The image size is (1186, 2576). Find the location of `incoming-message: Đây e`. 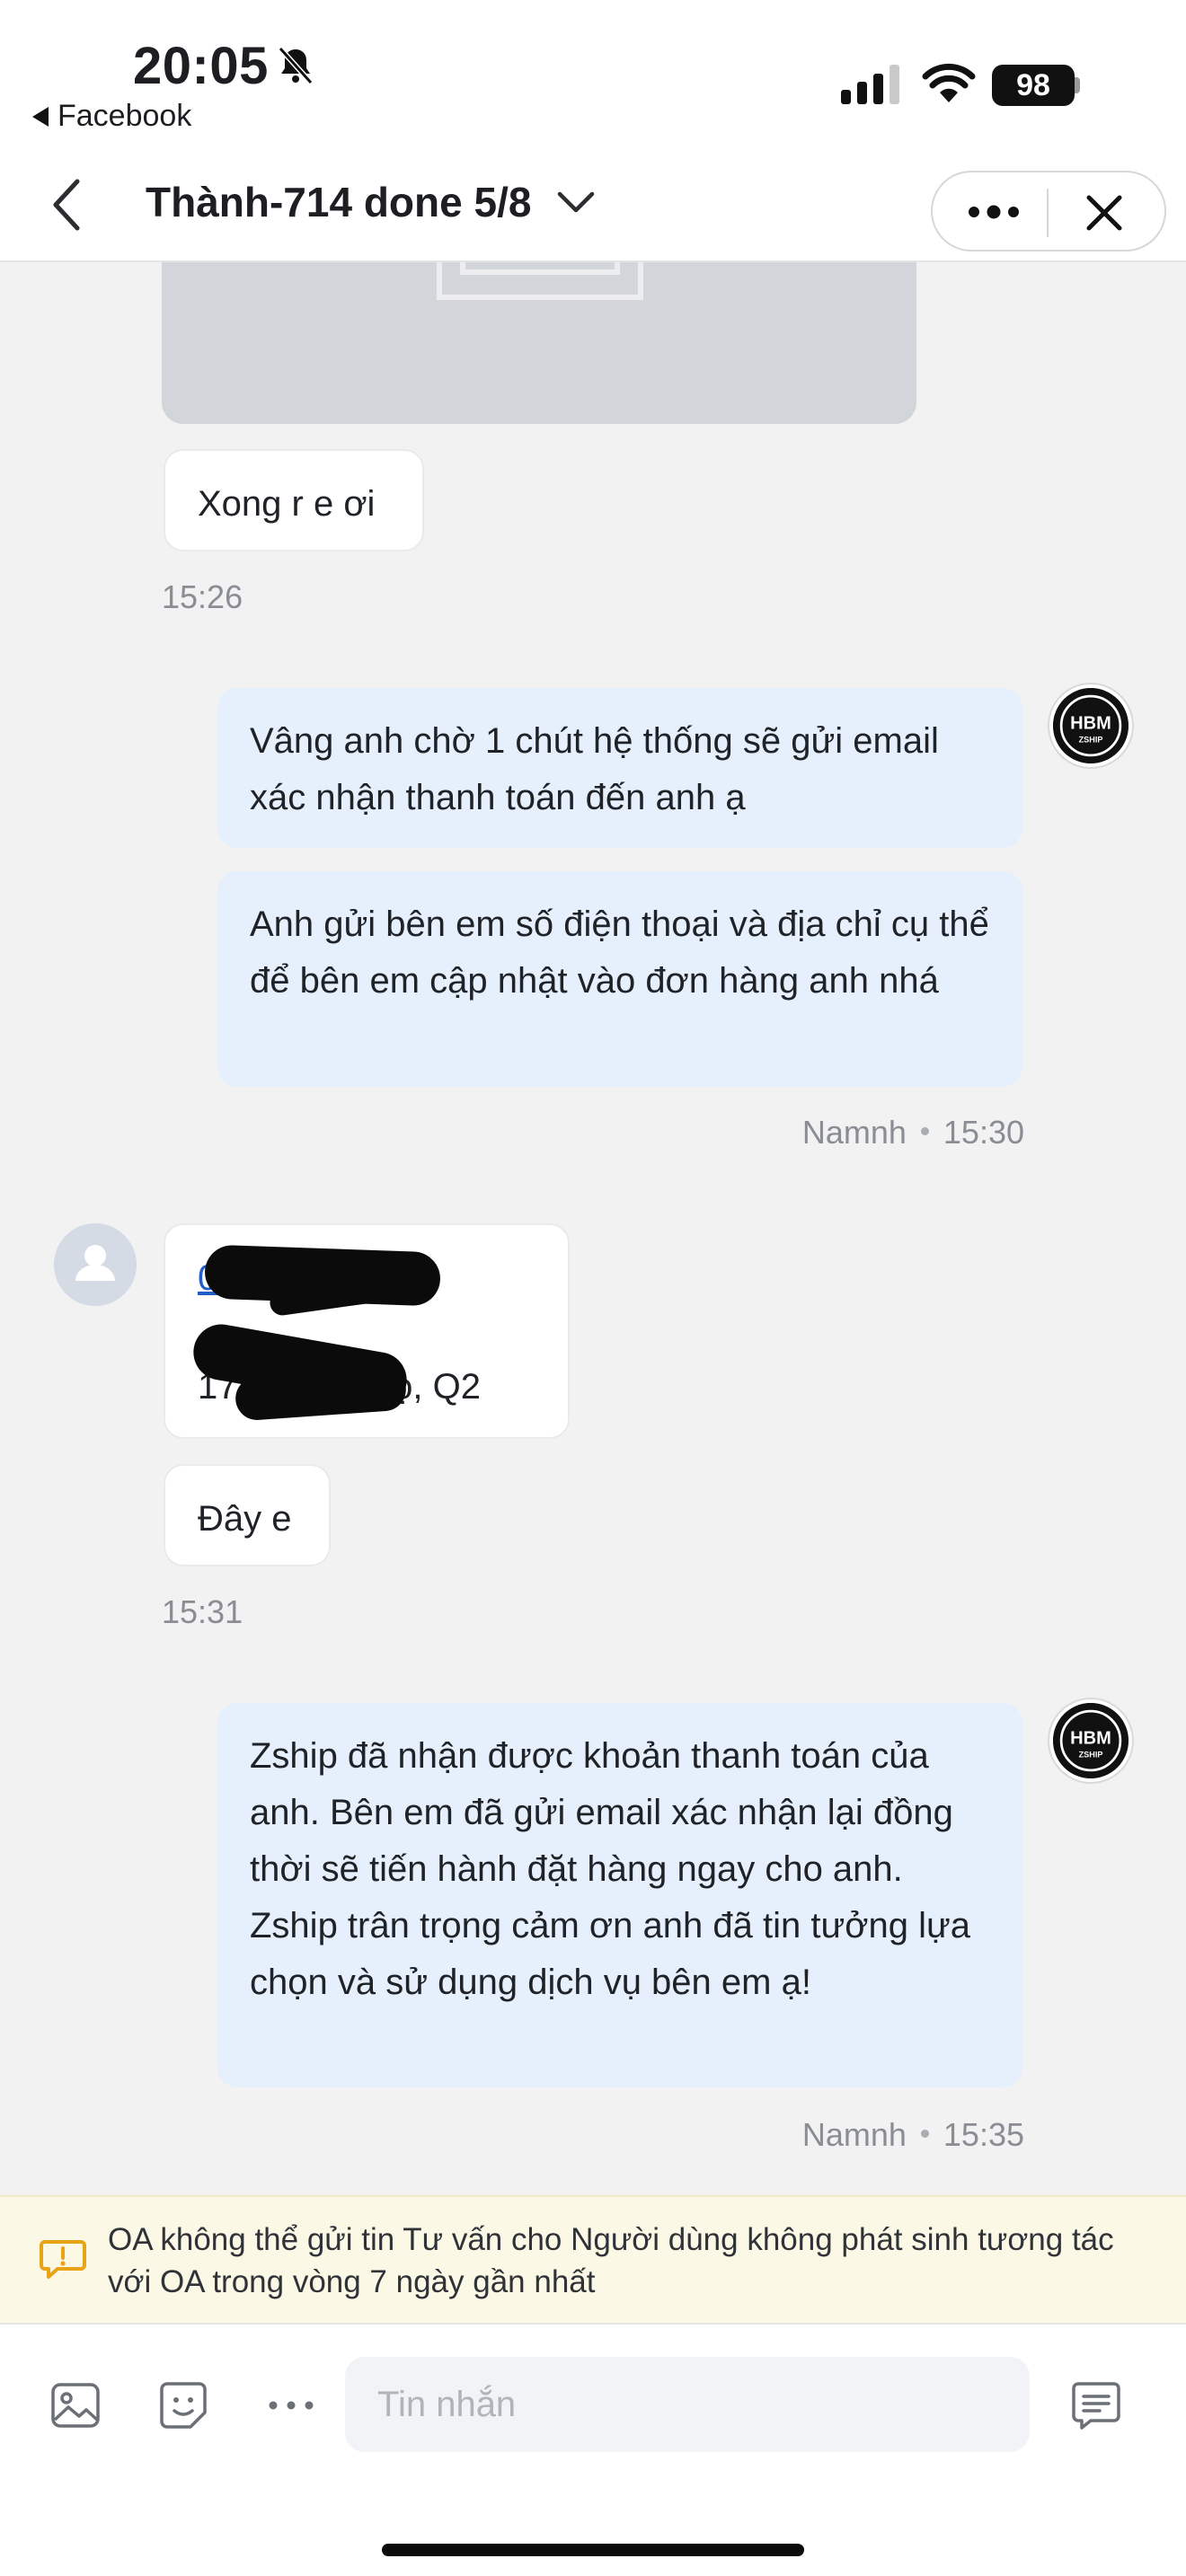

incoming-message: Đây e is located at coordinates (247, 1515).